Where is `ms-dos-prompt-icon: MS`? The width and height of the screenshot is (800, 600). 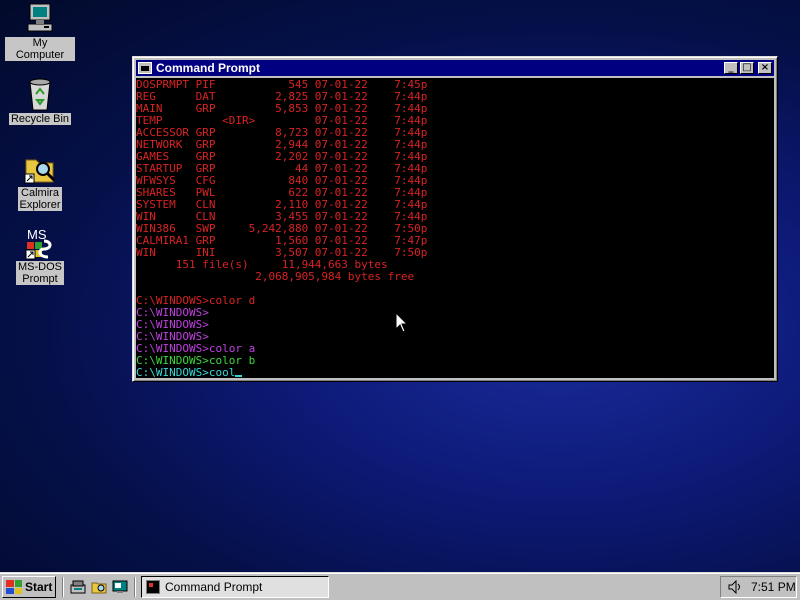 ms-dos-prompt-icon: MS is located at coordinates (38, 243).